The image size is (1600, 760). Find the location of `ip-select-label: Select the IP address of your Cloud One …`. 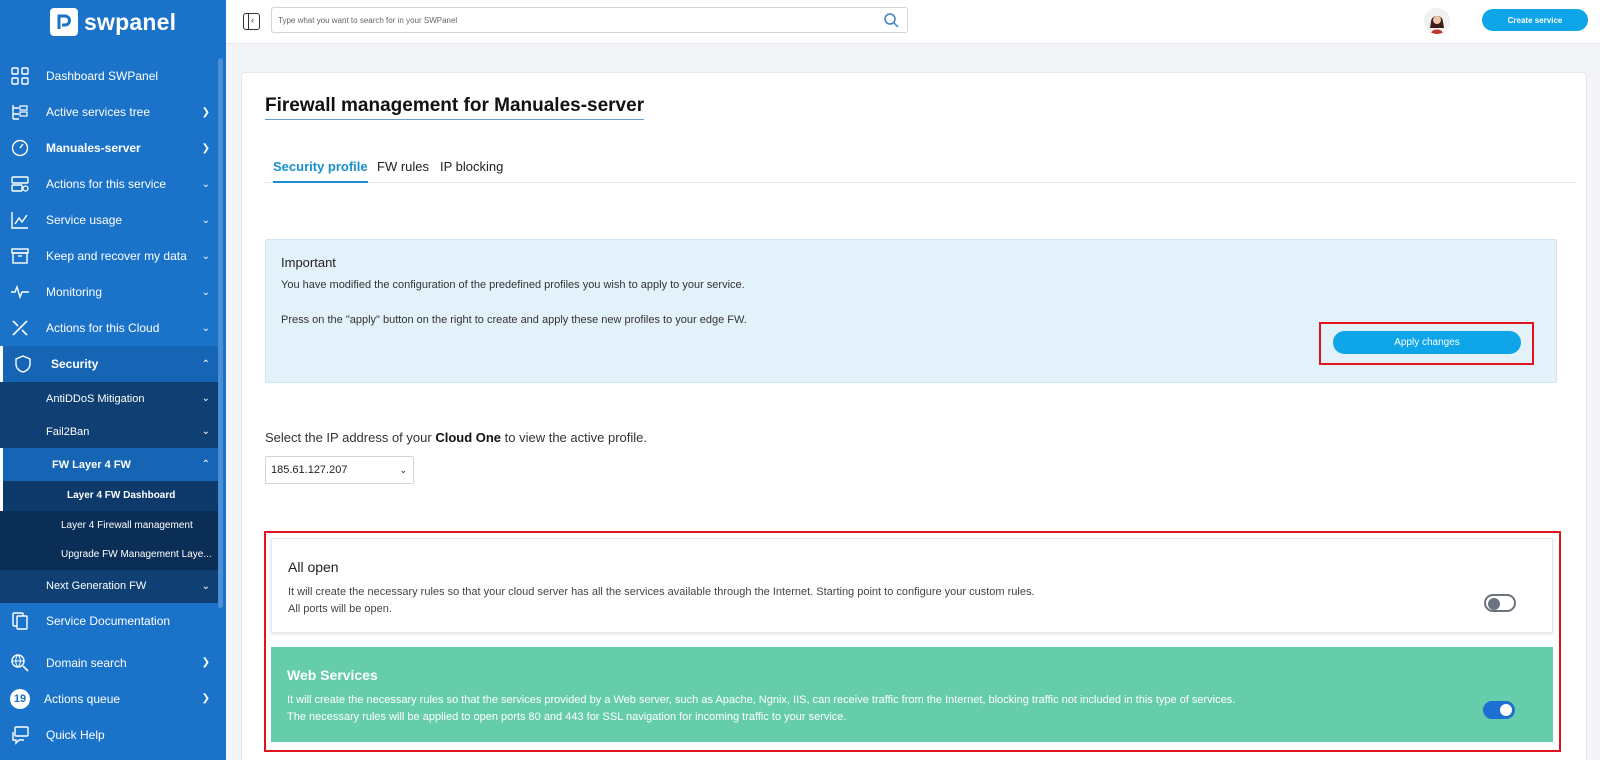

ip-select-label: Select the IP address of your Cloud One … is located at coordinates (456, 437).